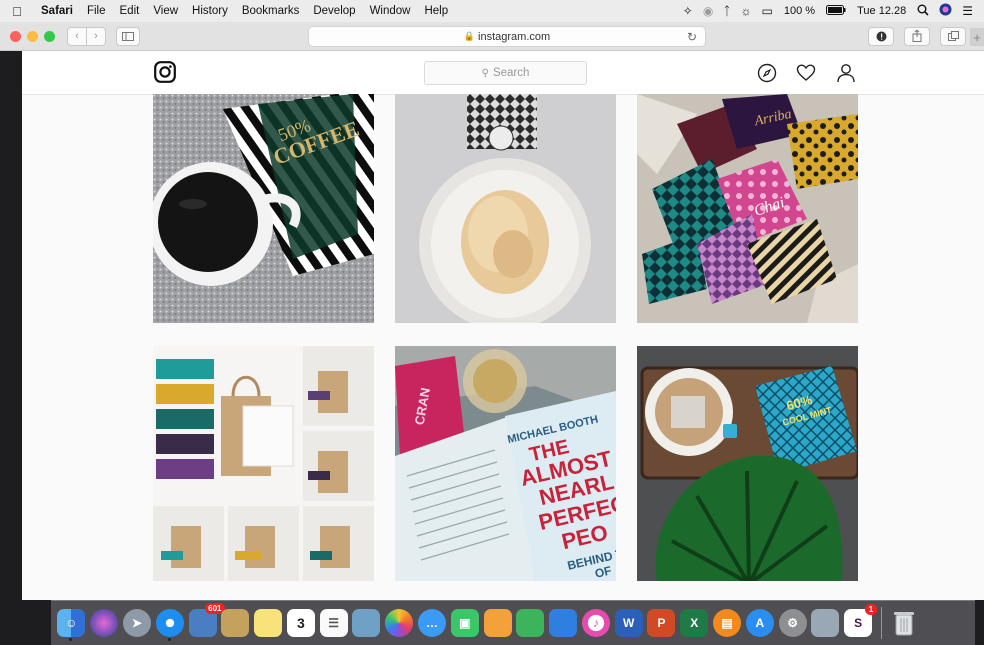 The image size is (984, 645). What do you see at coordinates (169, 625) in the screenshot?
I see `safari-icon` at bounding box center [169, 625].